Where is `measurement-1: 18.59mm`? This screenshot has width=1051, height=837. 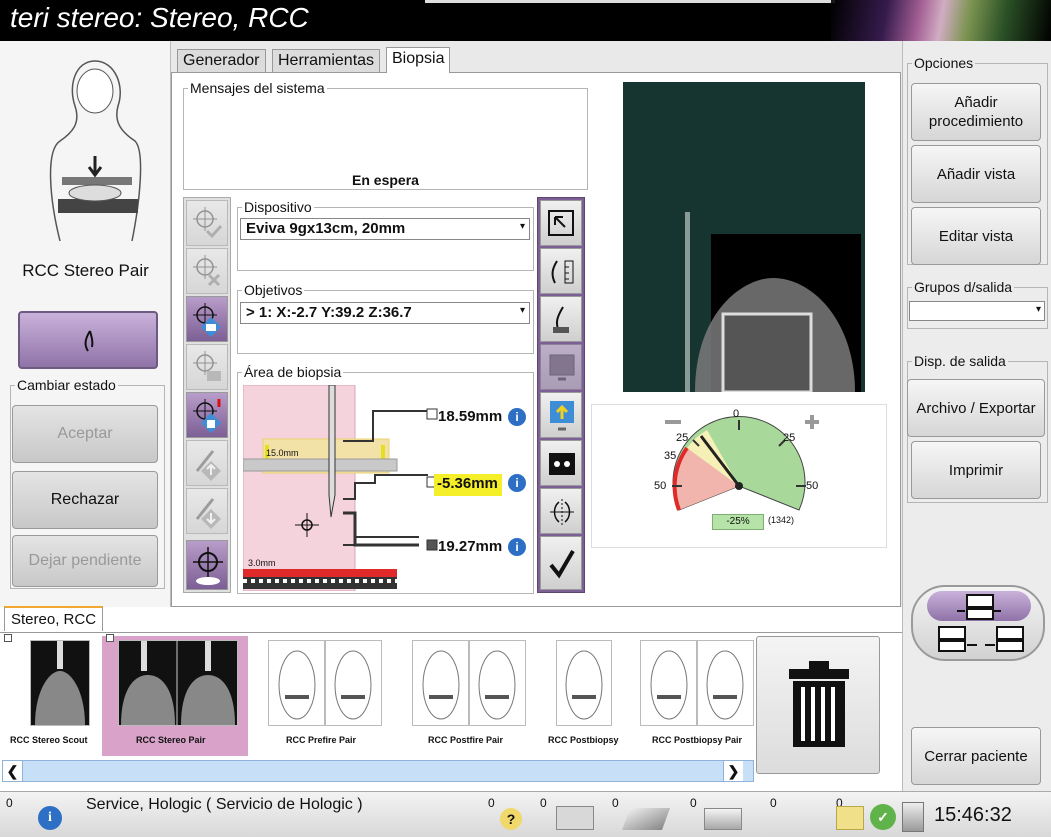
measurement-1: 18.59mm is located at coordinates (470, 416).